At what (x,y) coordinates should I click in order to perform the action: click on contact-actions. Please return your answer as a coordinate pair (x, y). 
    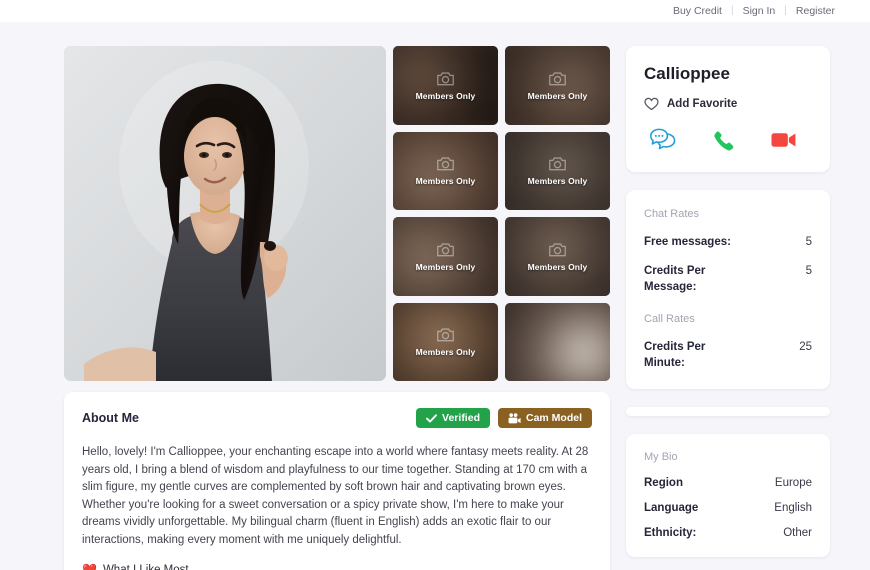
    Looking at the image, I should click on (728, 140).